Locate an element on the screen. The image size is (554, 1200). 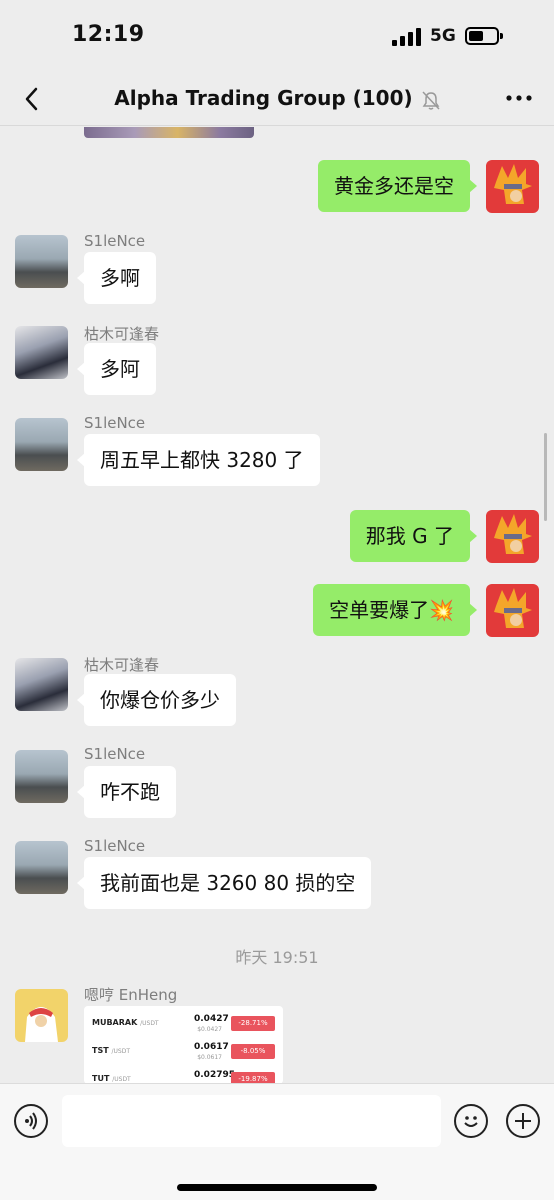
ticker-change-badge: -8.05% is located at coordinates (253, 1051).